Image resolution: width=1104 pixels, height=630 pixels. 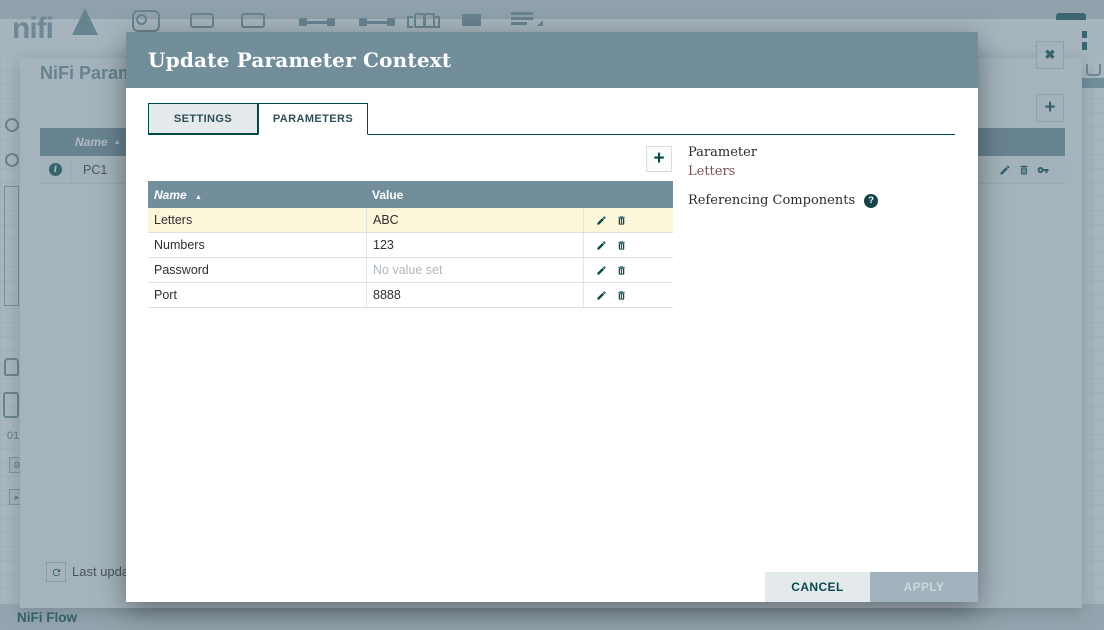 What do you see at coordinates (871, 200) in the screenshot?
I see `help-icon: ?` at bounding box center [871, 200].